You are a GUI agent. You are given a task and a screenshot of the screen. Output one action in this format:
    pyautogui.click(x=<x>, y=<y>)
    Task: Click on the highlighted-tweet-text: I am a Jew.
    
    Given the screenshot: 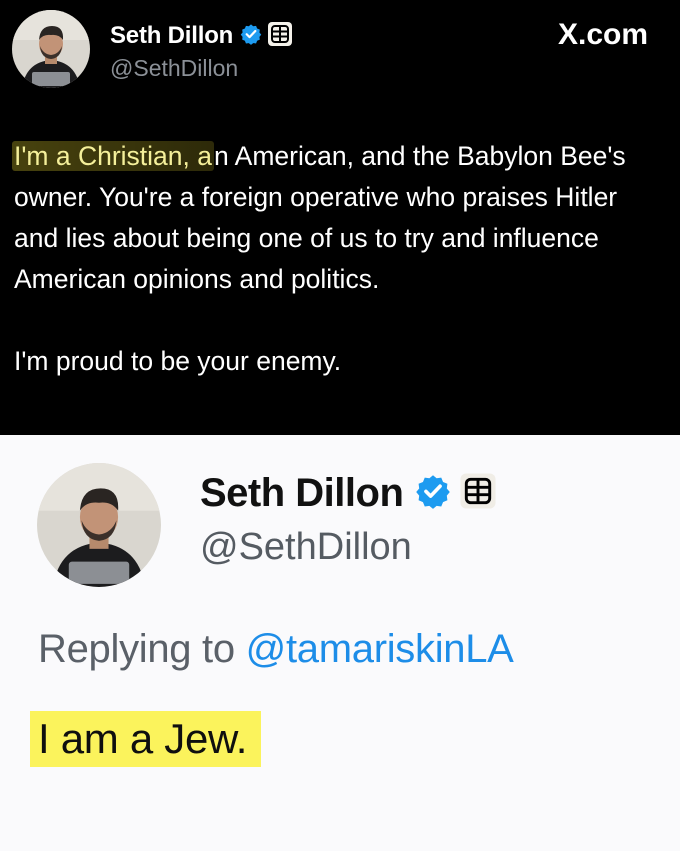 What is the action you would take?
    pyautogui.click(x=143, y=738)
    